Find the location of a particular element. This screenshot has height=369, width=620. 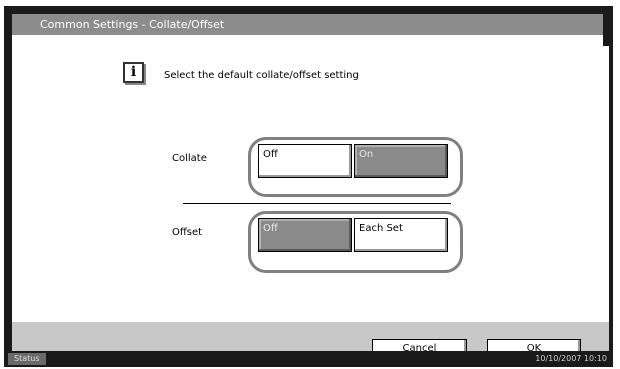

offset-label: Offset is located at coordinates (187, 232).